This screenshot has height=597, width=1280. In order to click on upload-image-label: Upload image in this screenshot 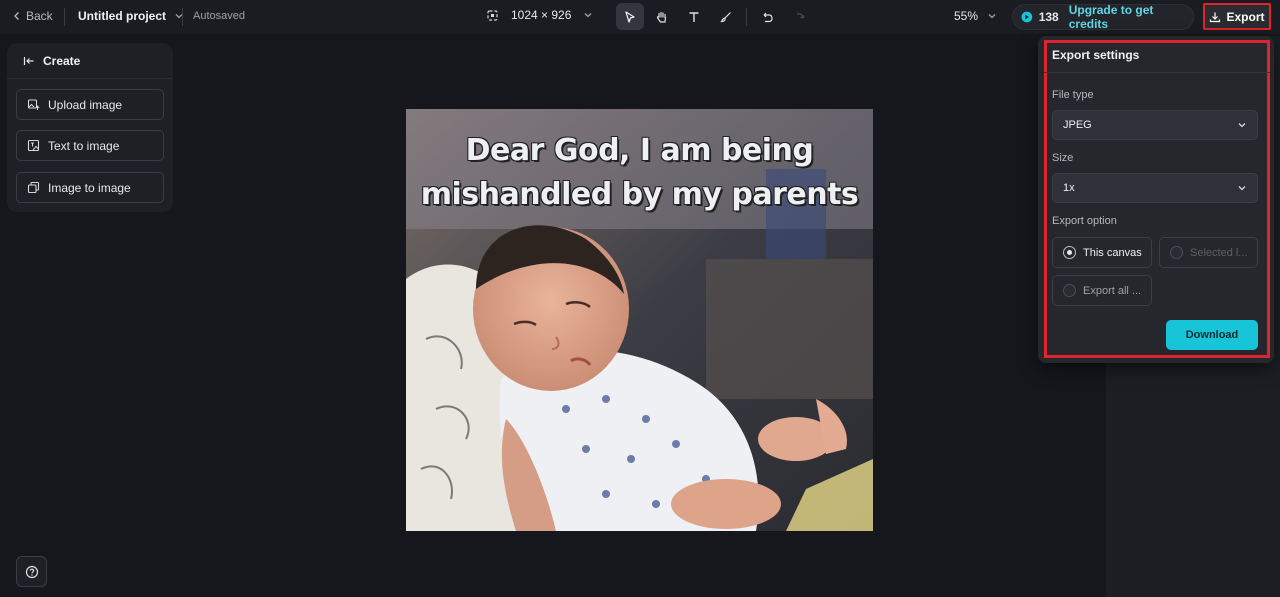, I will do `click(85, 104)`.